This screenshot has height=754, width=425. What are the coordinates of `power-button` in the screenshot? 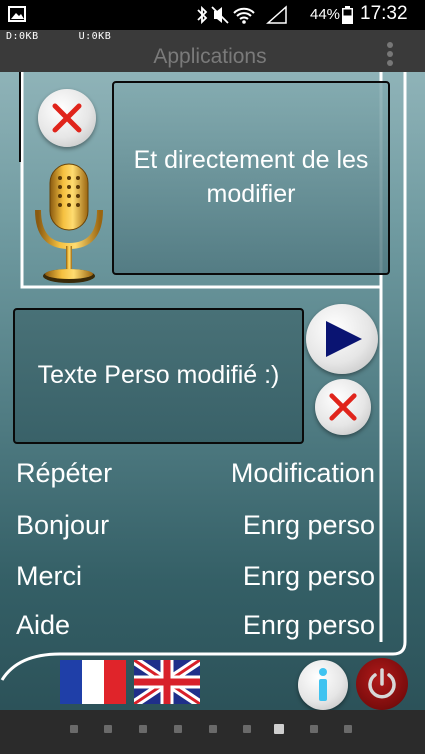 It's located at (382, 684).